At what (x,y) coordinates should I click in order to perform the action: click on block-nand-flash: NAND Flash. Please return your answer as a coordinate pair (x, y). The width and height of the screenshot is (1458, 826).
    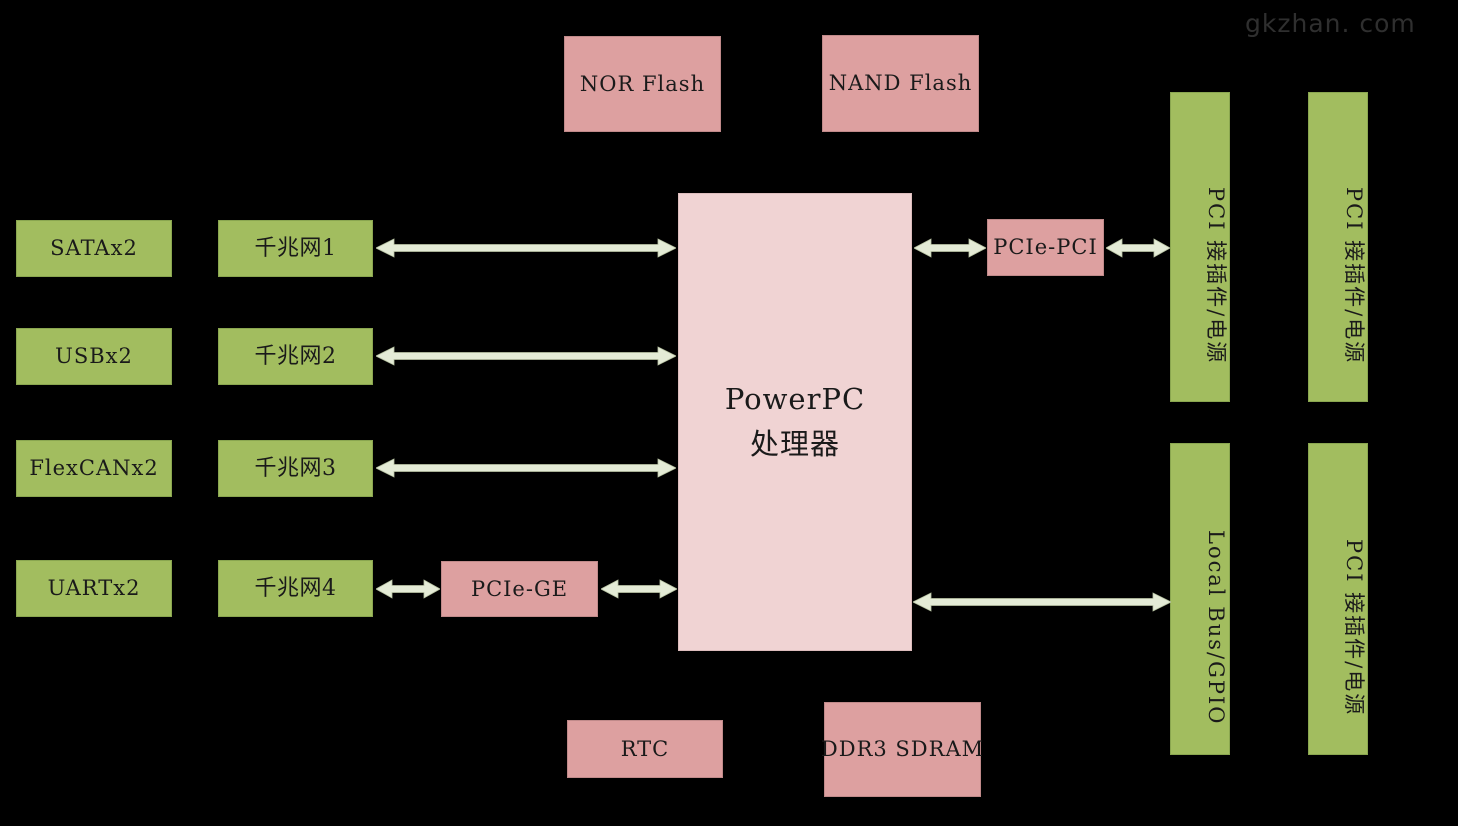
    Looking at the image, I should click on (900, 83).